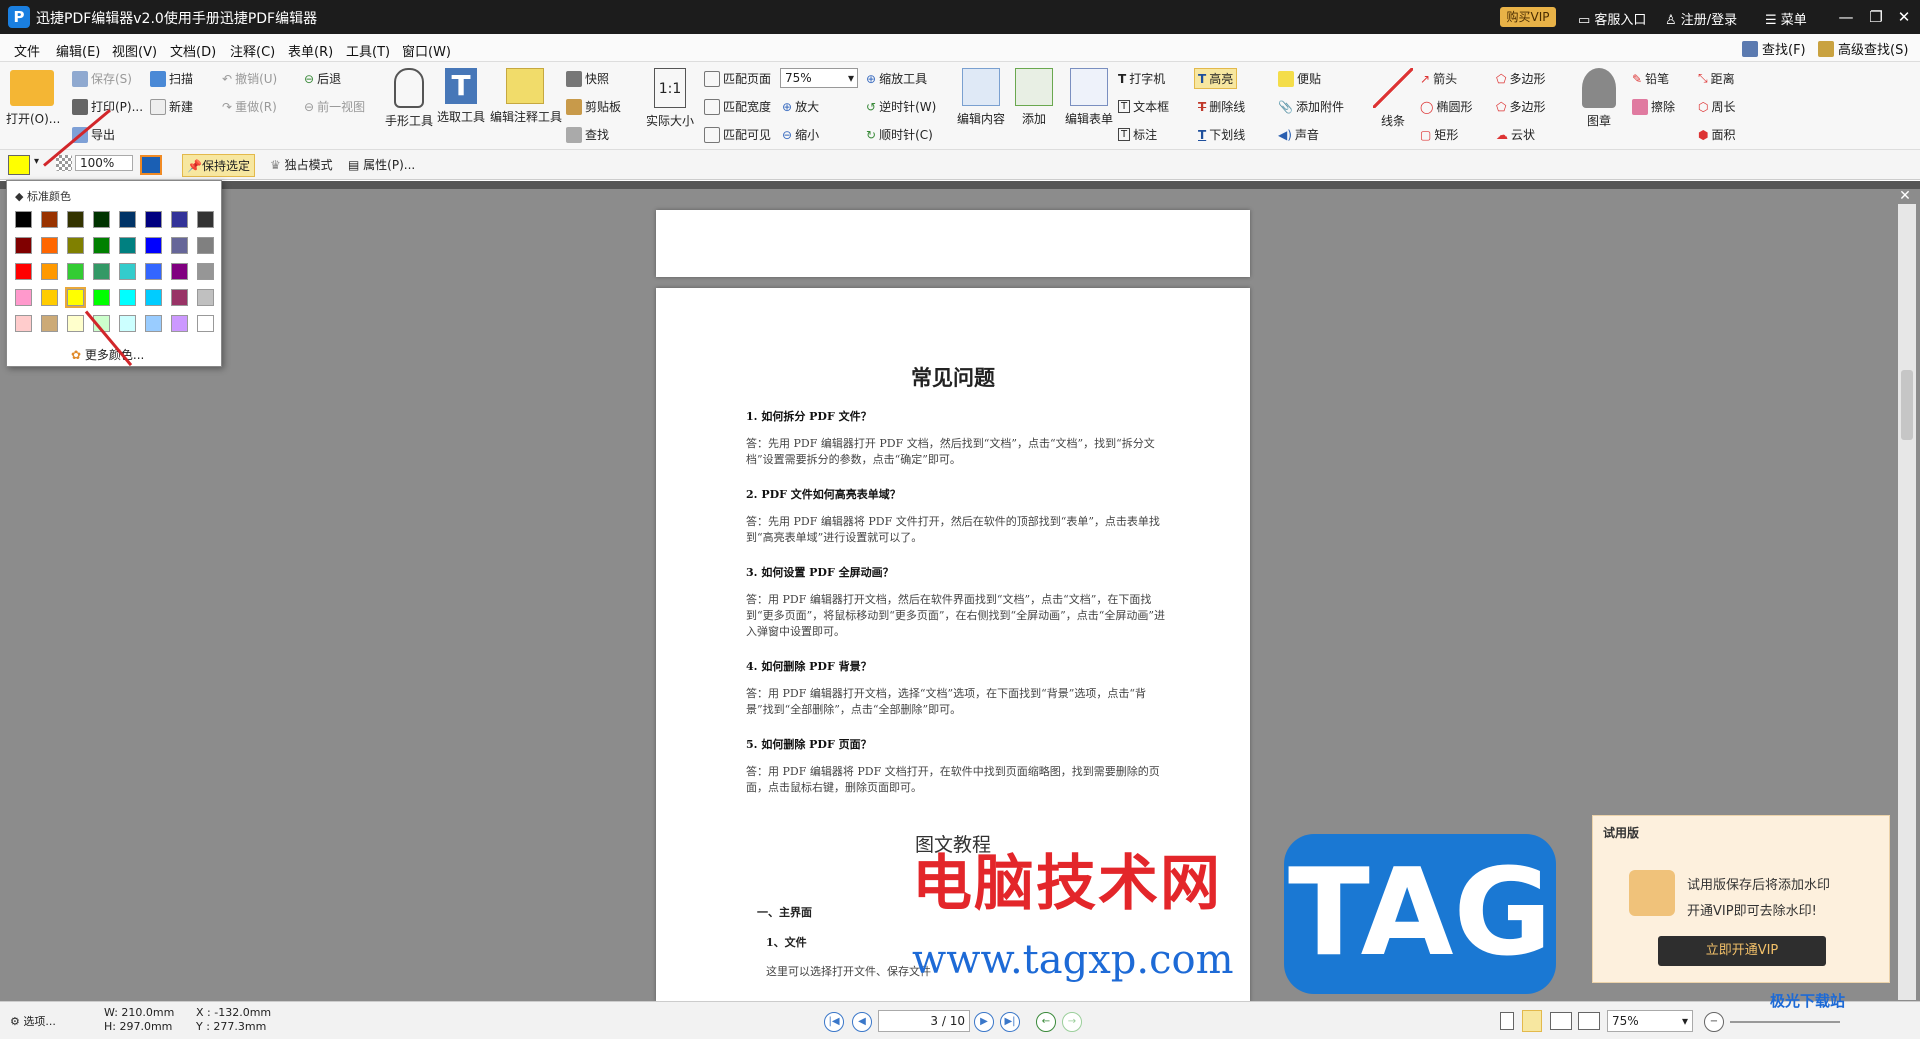 The height and width of the screenshot is (1039, 1920). Describe the element at coordinates (1089, 97) in the screenshot. I see `edit-form-button: 编辑表单` at that location.